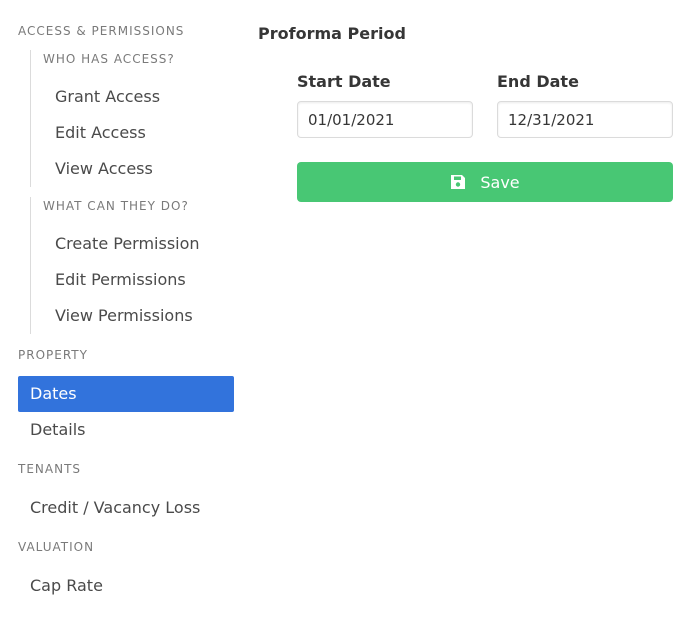 The image size is (690, 628). What do you see at coordinates (30, 265) in the screenshot?
I see `group-rail-what-can-they-do` at bounding box center [30, 265].